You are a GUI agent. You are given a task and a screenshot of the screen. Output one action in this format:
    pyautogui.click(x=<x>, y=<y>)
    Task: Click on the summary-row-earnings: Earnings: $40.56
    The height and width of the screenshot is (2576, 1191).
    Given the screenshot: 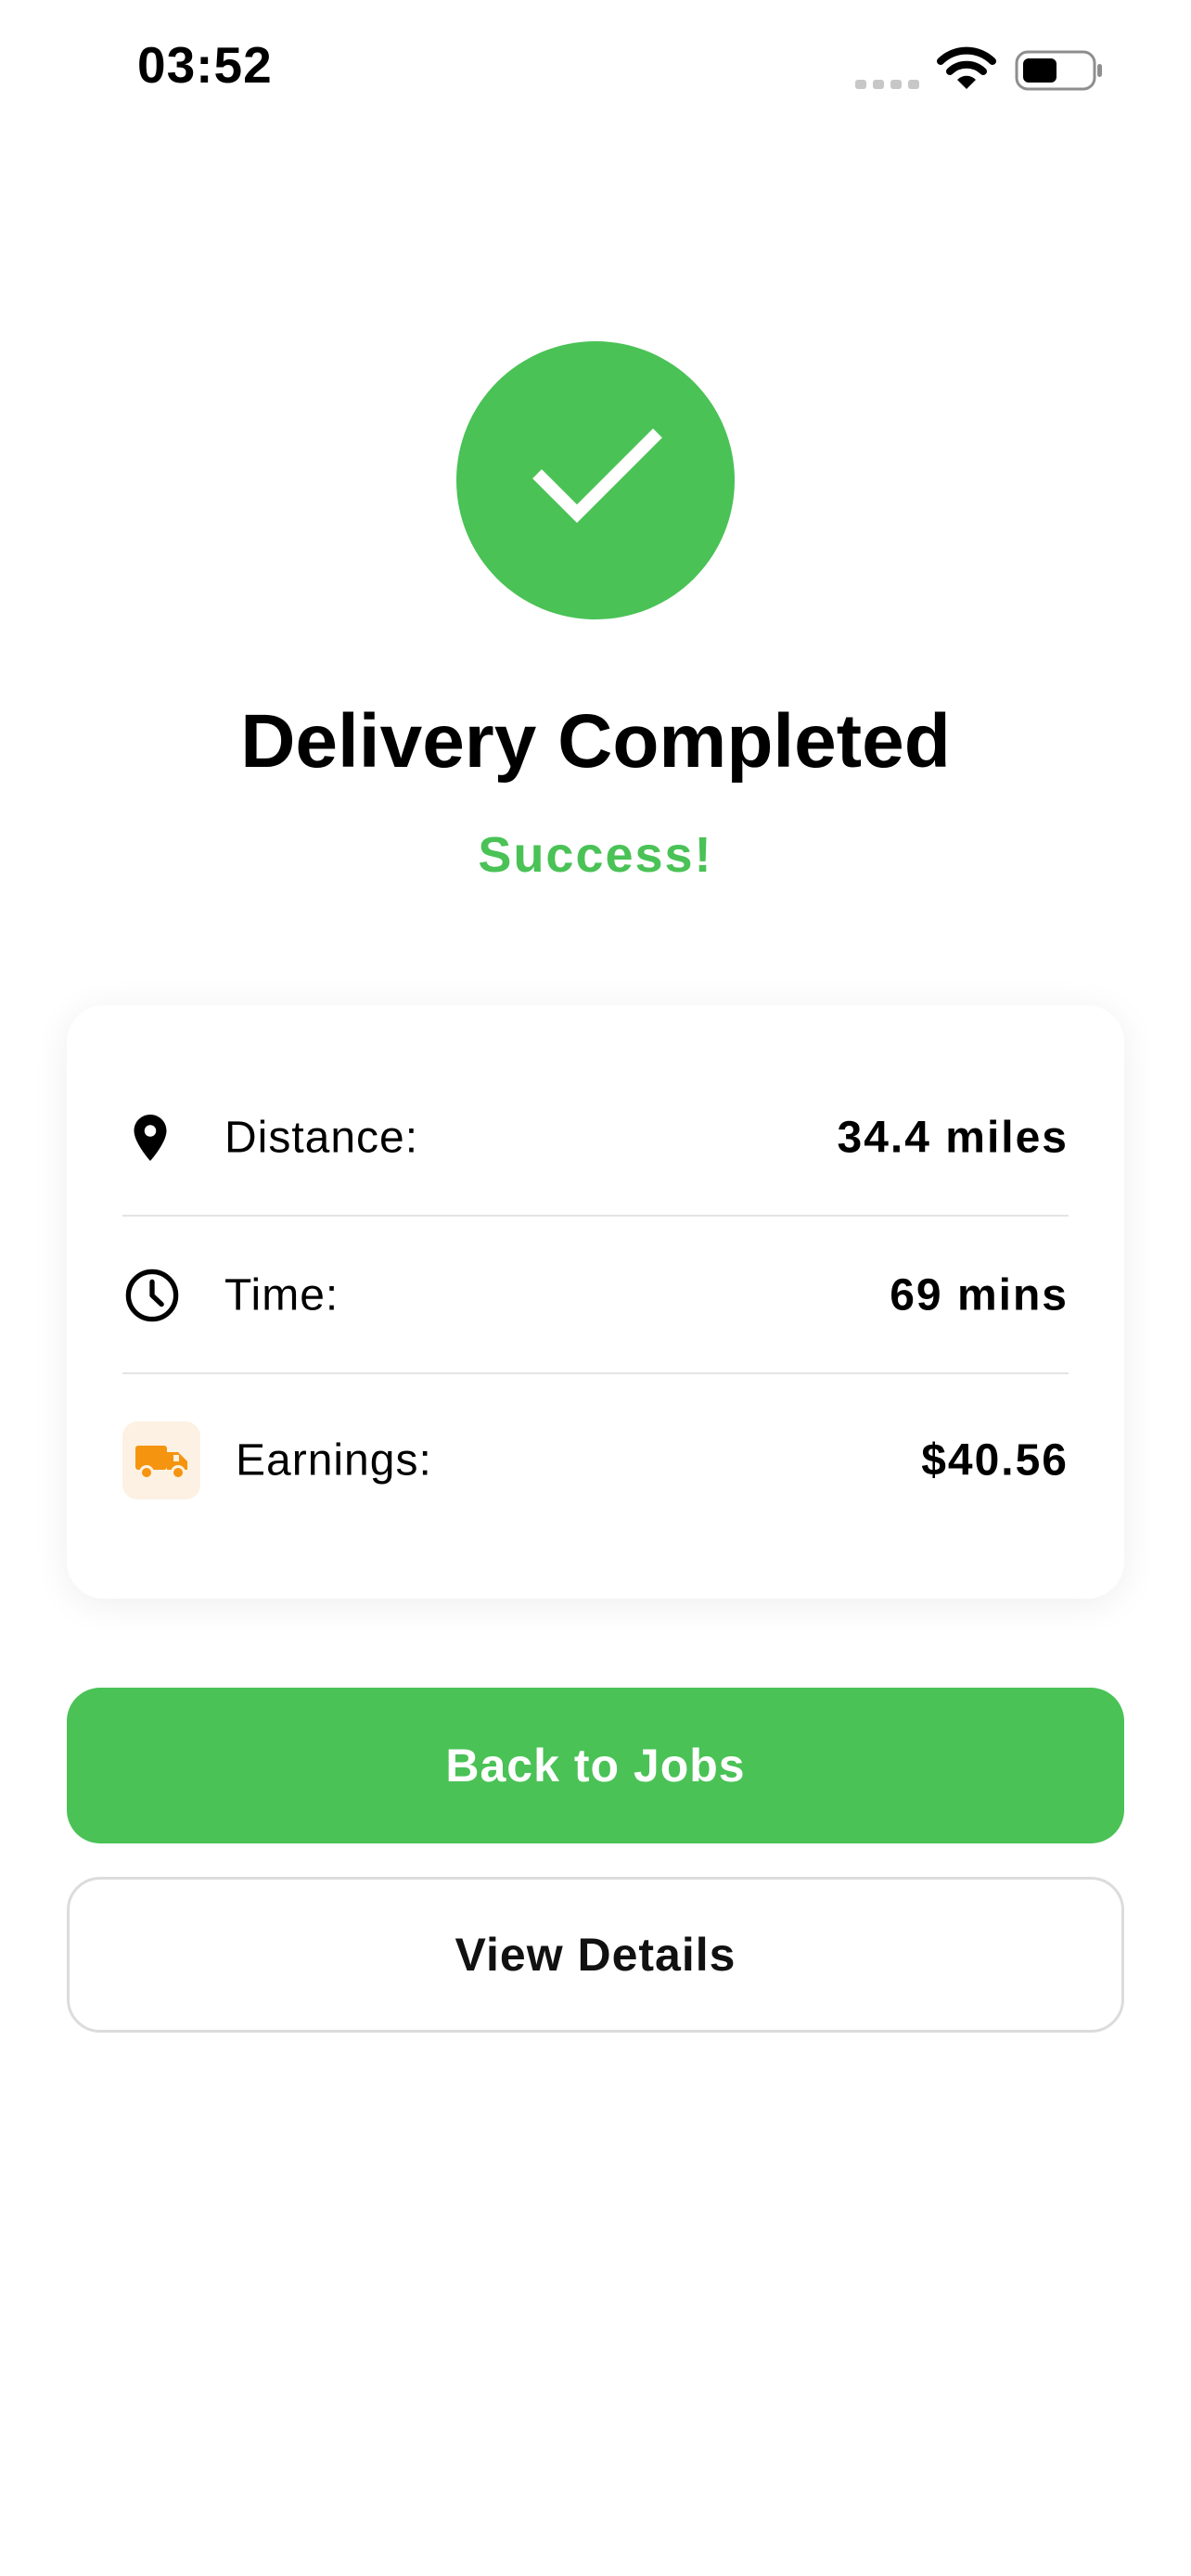 What is the action you would take?
    pyautogui.click(x=595, y=1460)
    